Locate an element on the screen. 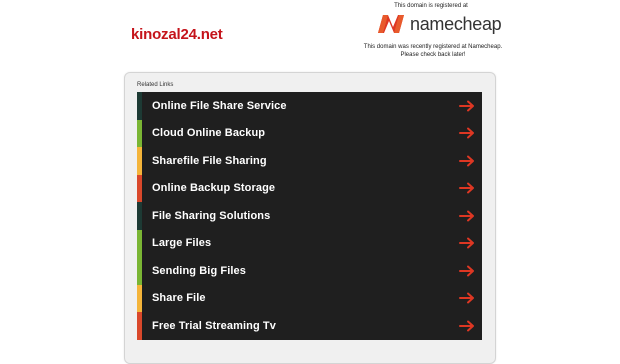  related-links-heading: Related Links is located at coordinates (155, 85).